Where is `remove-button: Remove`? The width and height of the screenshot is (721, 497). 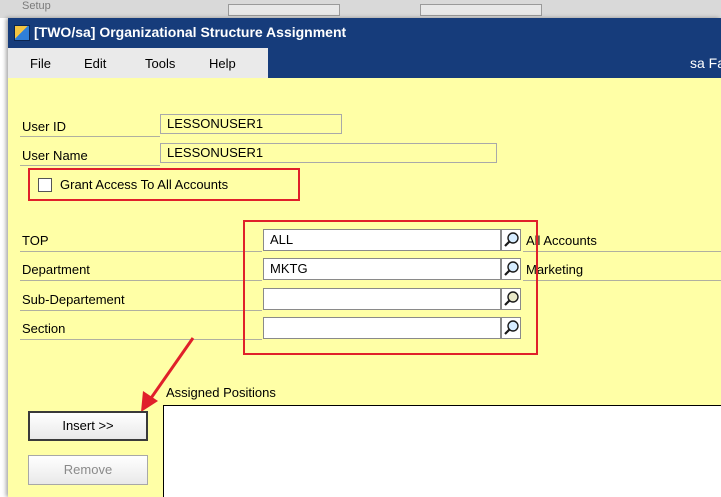
remove-button: Remove is located at coordinates (88, 470).